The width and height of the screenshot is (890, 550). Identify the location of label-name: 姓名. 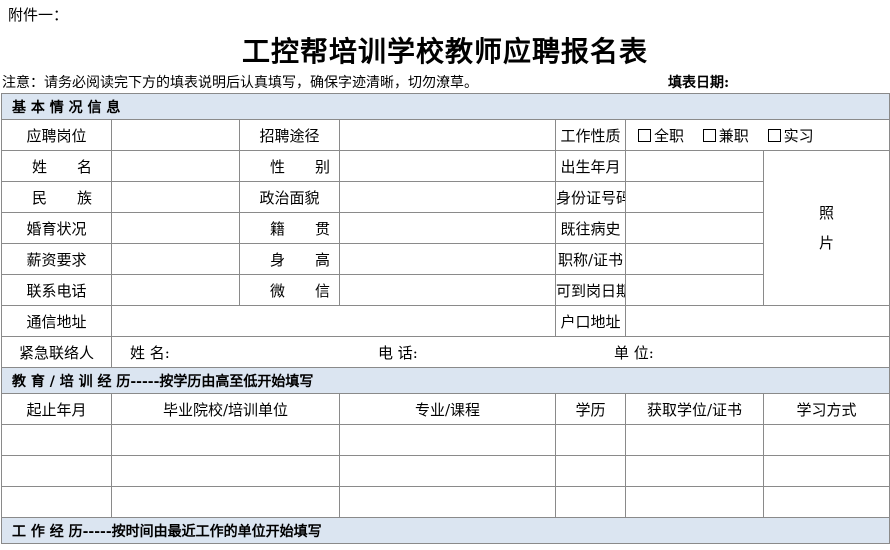
(56, 166).